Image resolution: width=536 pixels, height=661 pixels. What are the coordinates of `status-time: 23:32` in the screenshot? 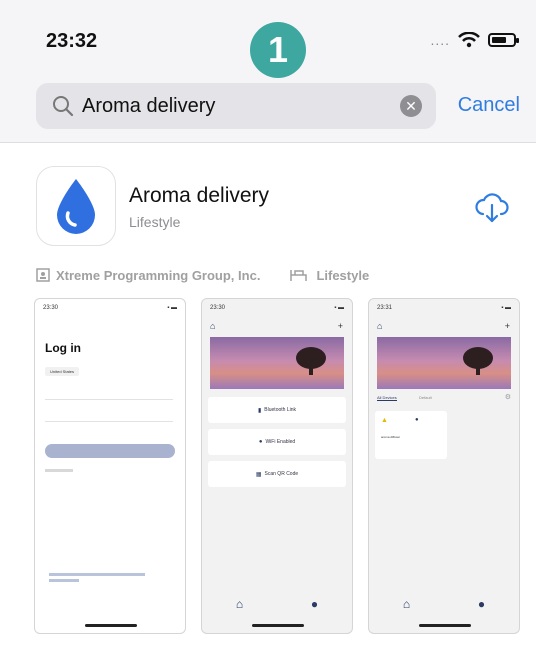 It's located at (72, 41).